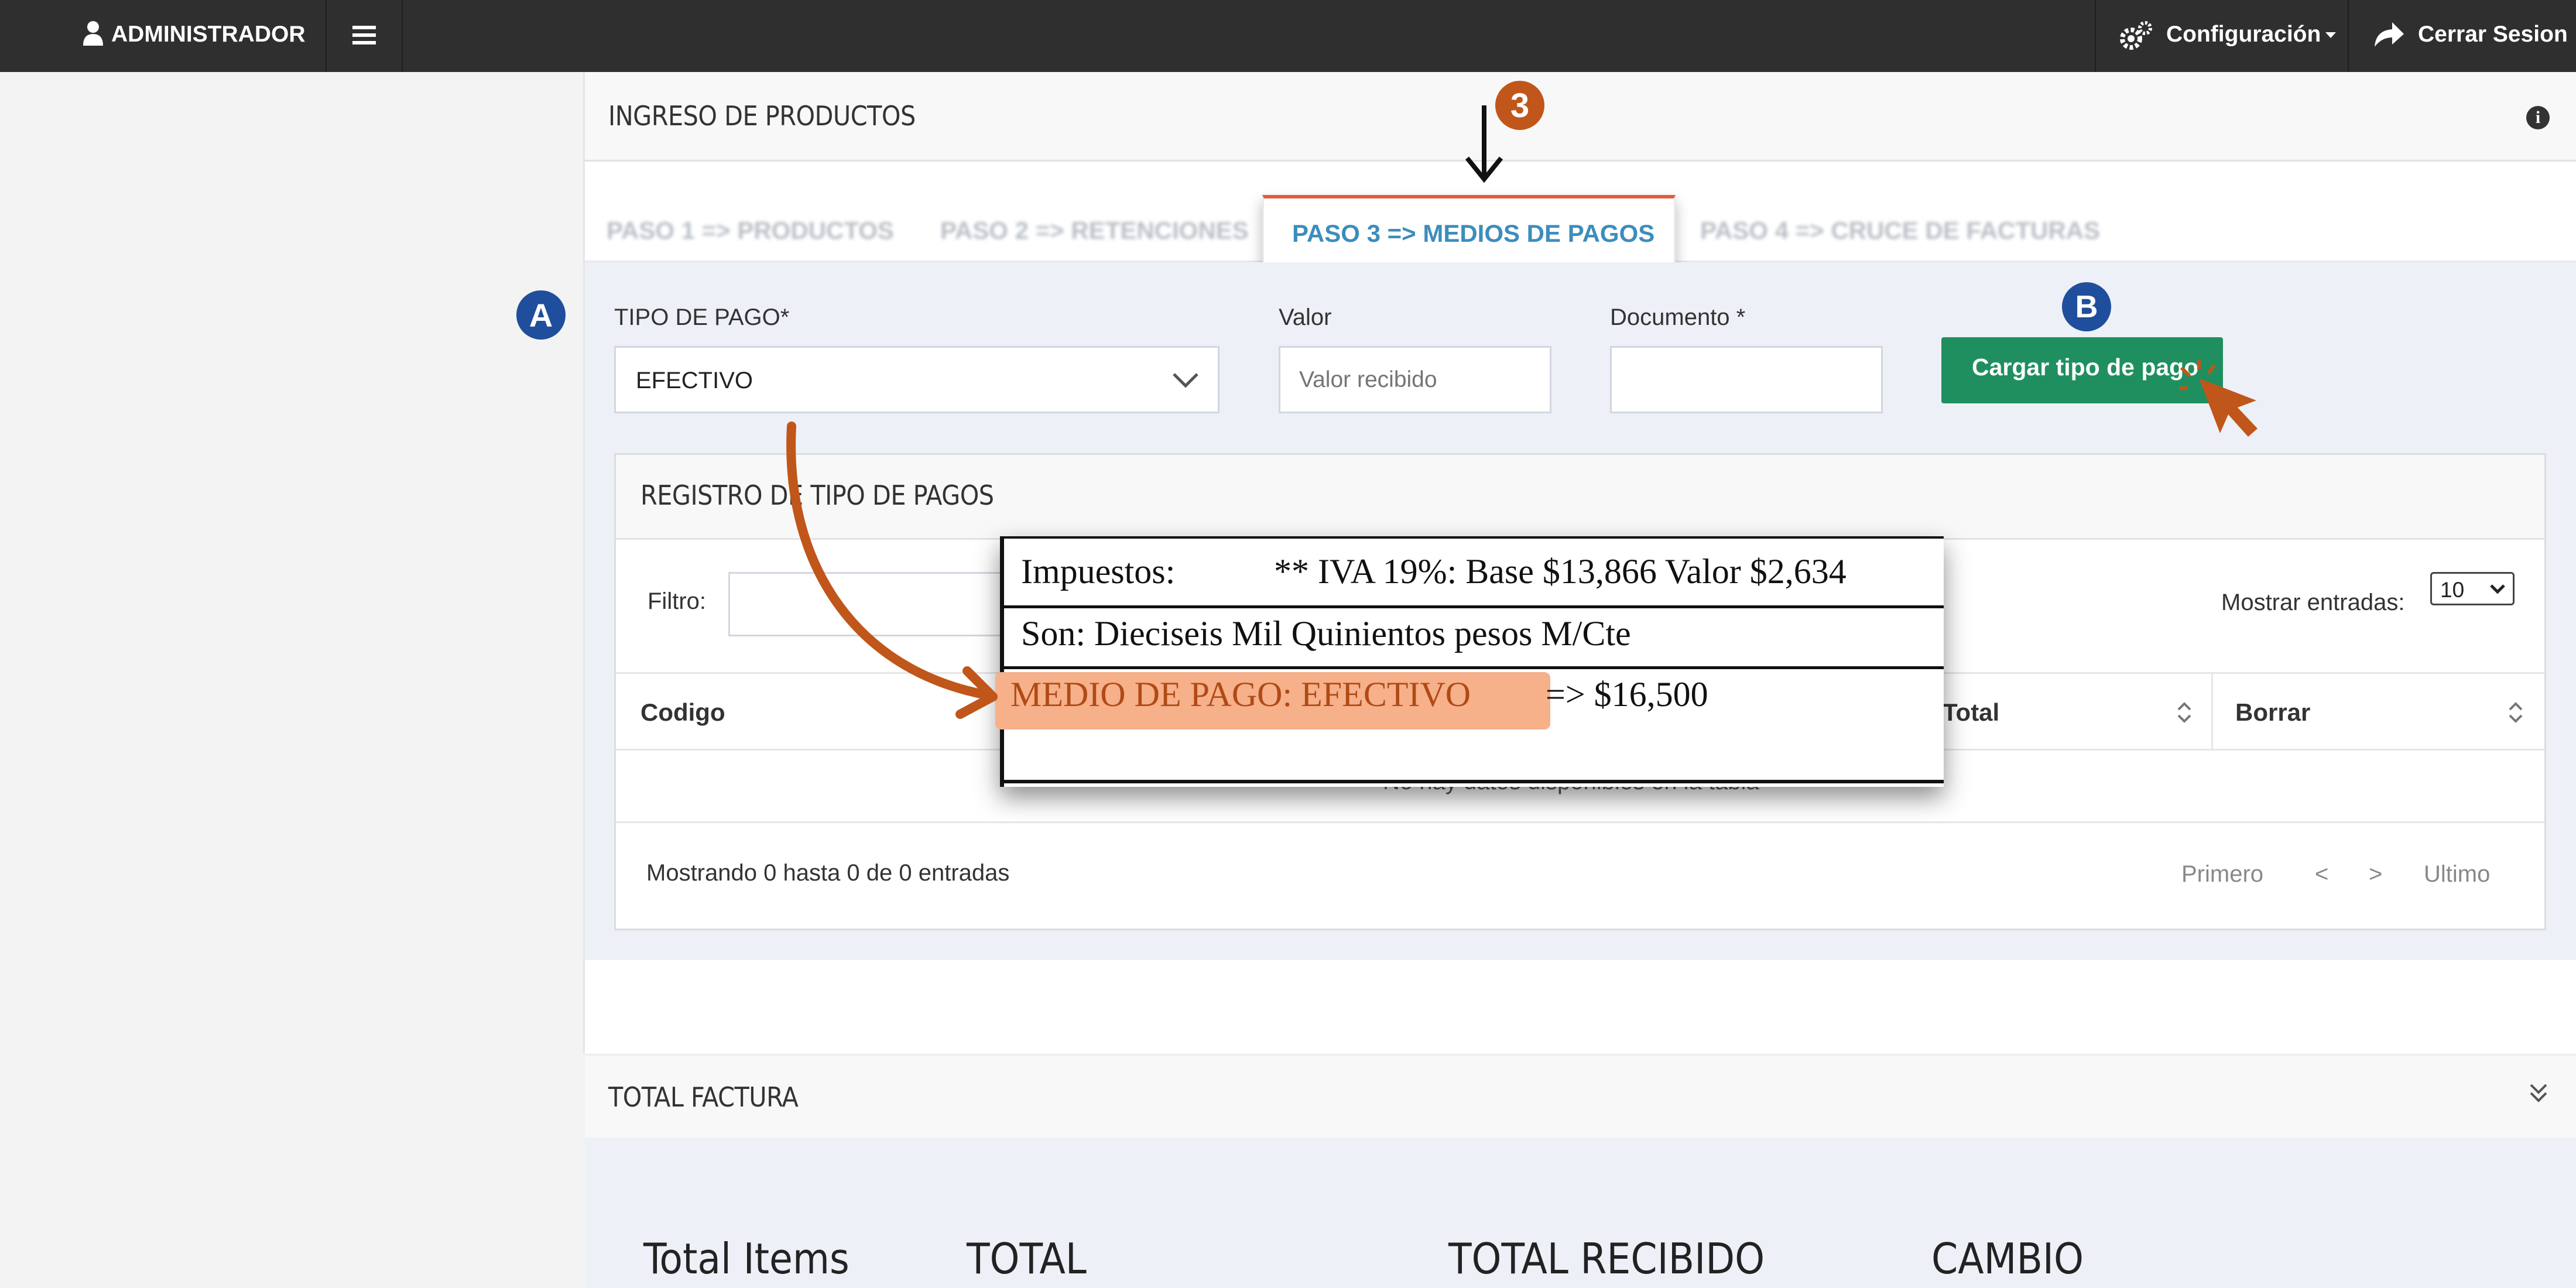 The image size is (2576, 1288). What do you see at coordinates (2389, 34) in the screenshot?
I see `share-arrow-icon` at bounding box center [2389, 34].